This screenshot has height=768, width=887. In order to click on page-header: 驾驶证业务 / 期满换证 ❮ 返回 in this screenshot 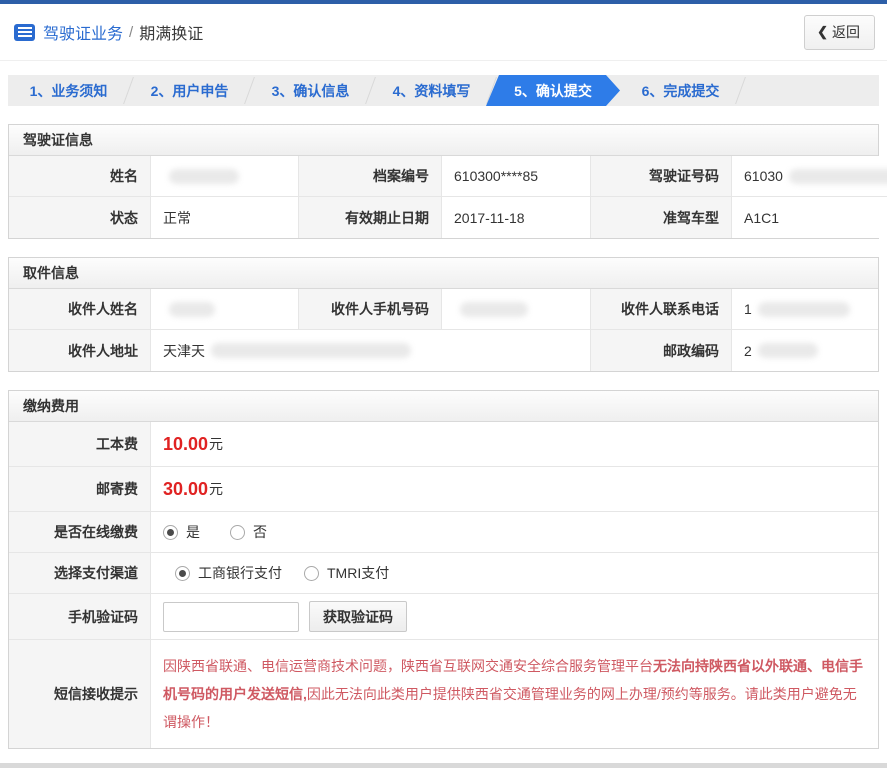, I will do `click(443, 32)`.